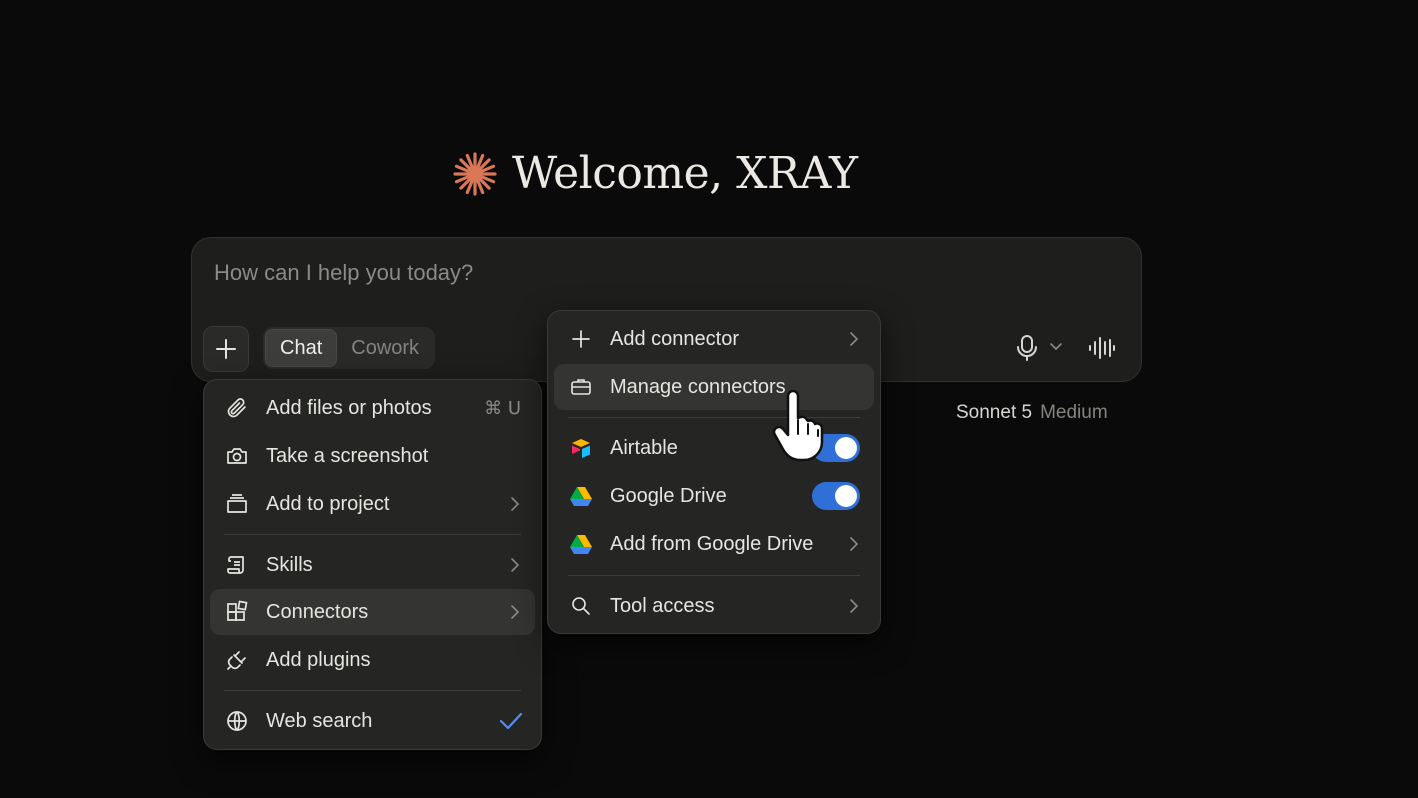  I want to click on menu-item-label: Manage connectors, so click(698, 386).